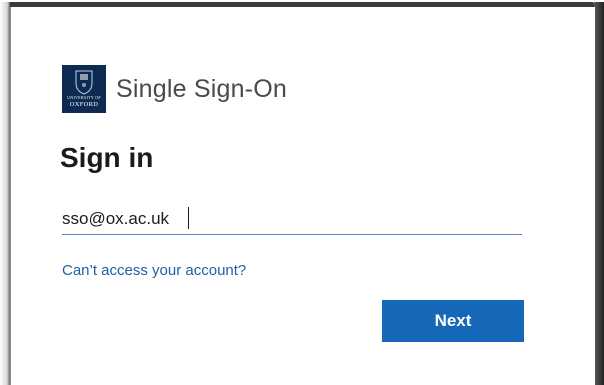  I want to click on cant-access-account-link: Can’t access your account?, so click(154, 270).